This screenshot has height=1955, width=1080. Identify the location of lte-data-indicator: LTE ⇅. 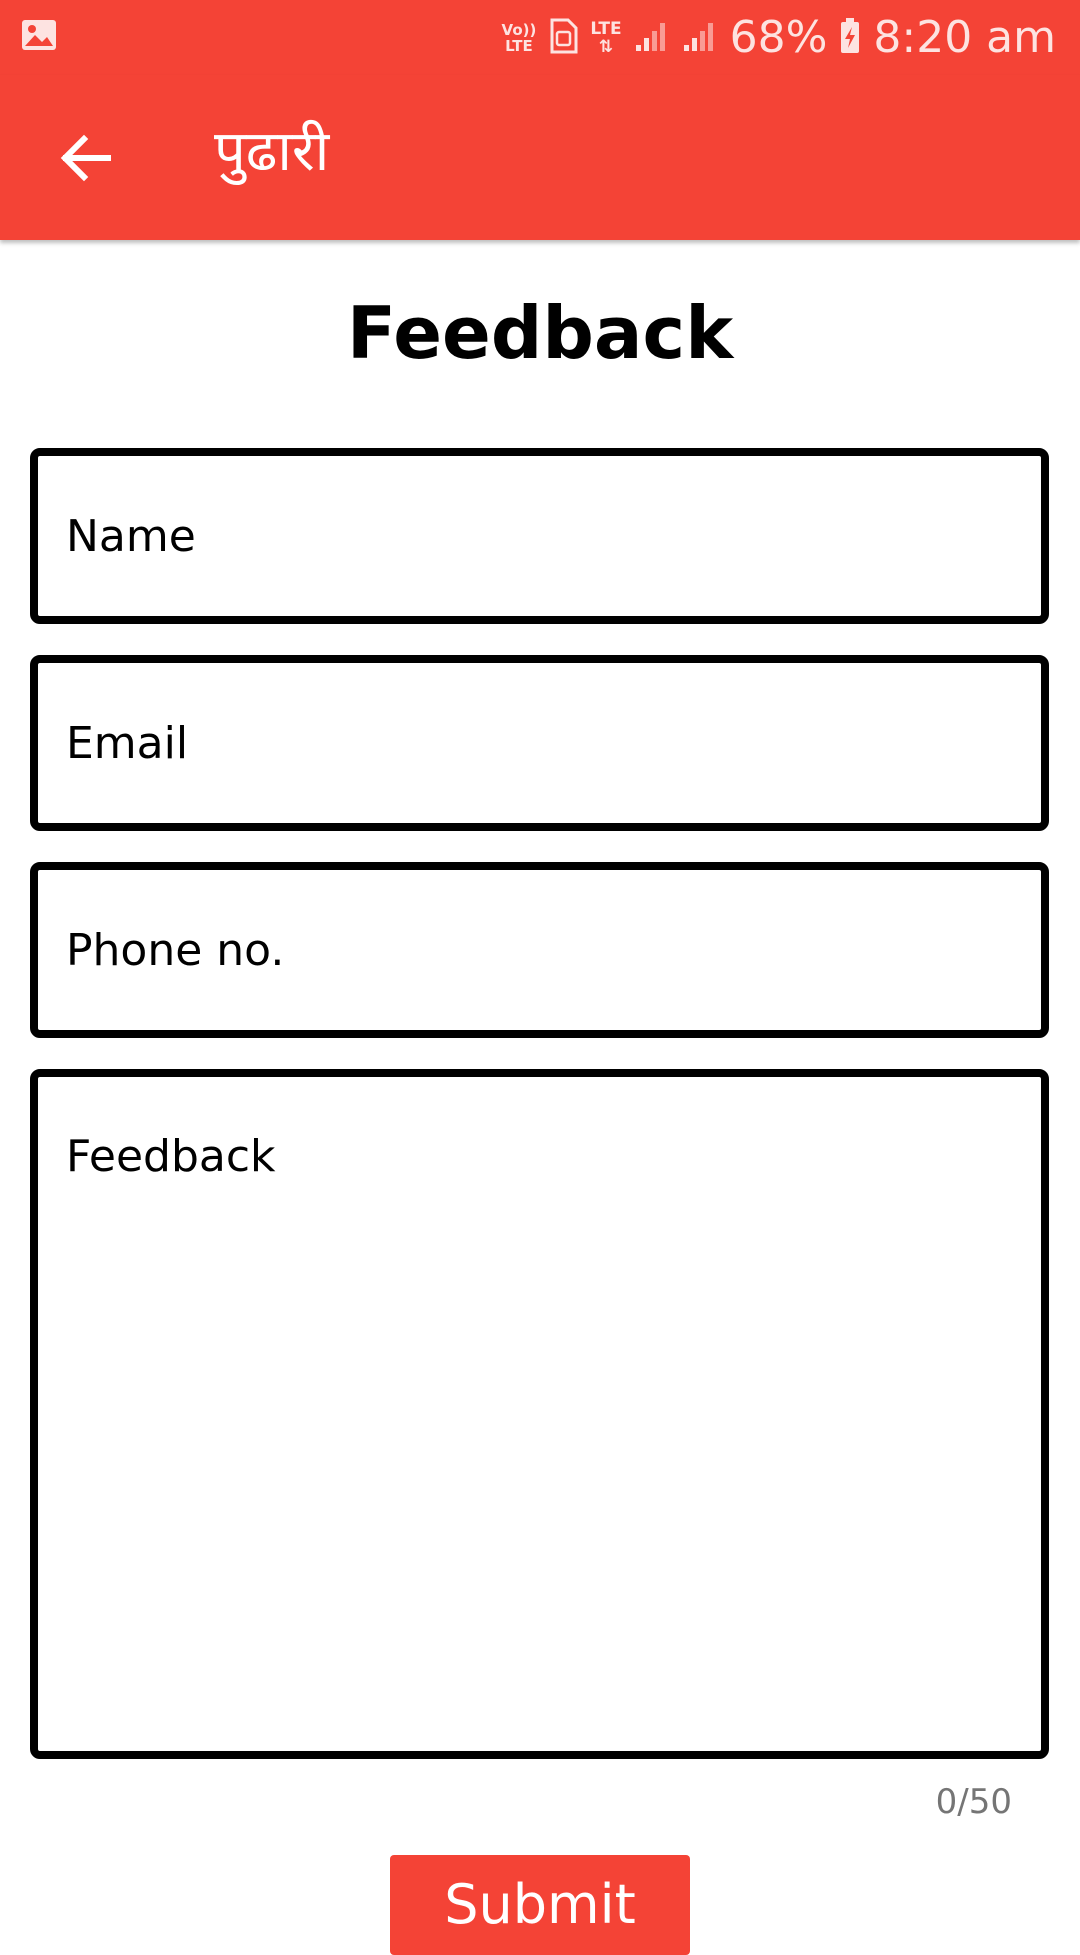
(606, 37).